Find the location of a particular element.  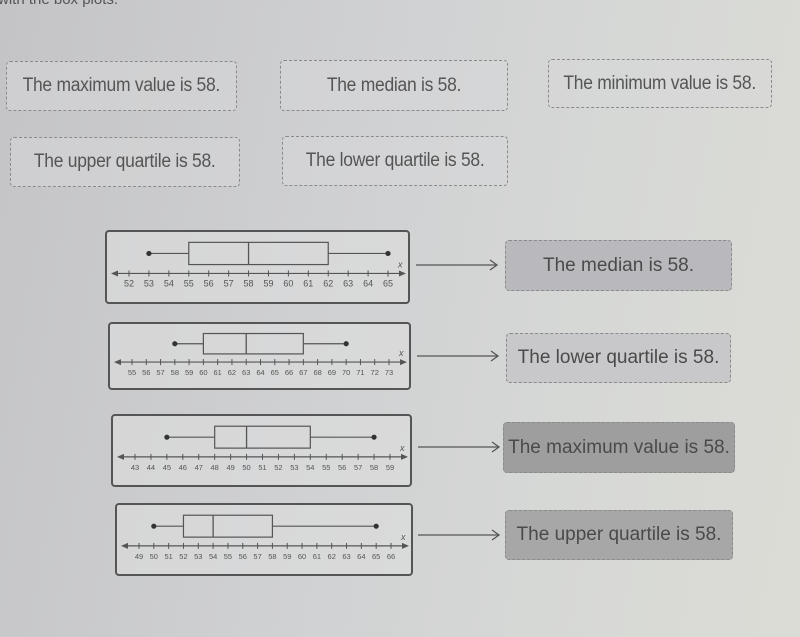

answer-label: The upper quartile is 58. is located at coordinates (619, 534).